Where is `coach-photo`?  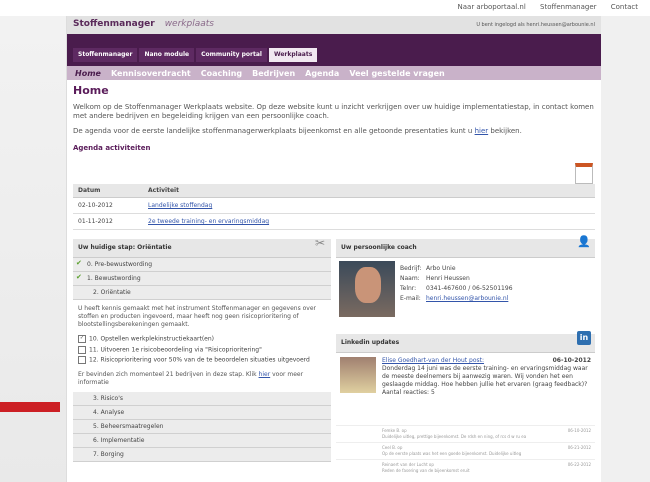 coach-photo is located at coordinates (367, 289).